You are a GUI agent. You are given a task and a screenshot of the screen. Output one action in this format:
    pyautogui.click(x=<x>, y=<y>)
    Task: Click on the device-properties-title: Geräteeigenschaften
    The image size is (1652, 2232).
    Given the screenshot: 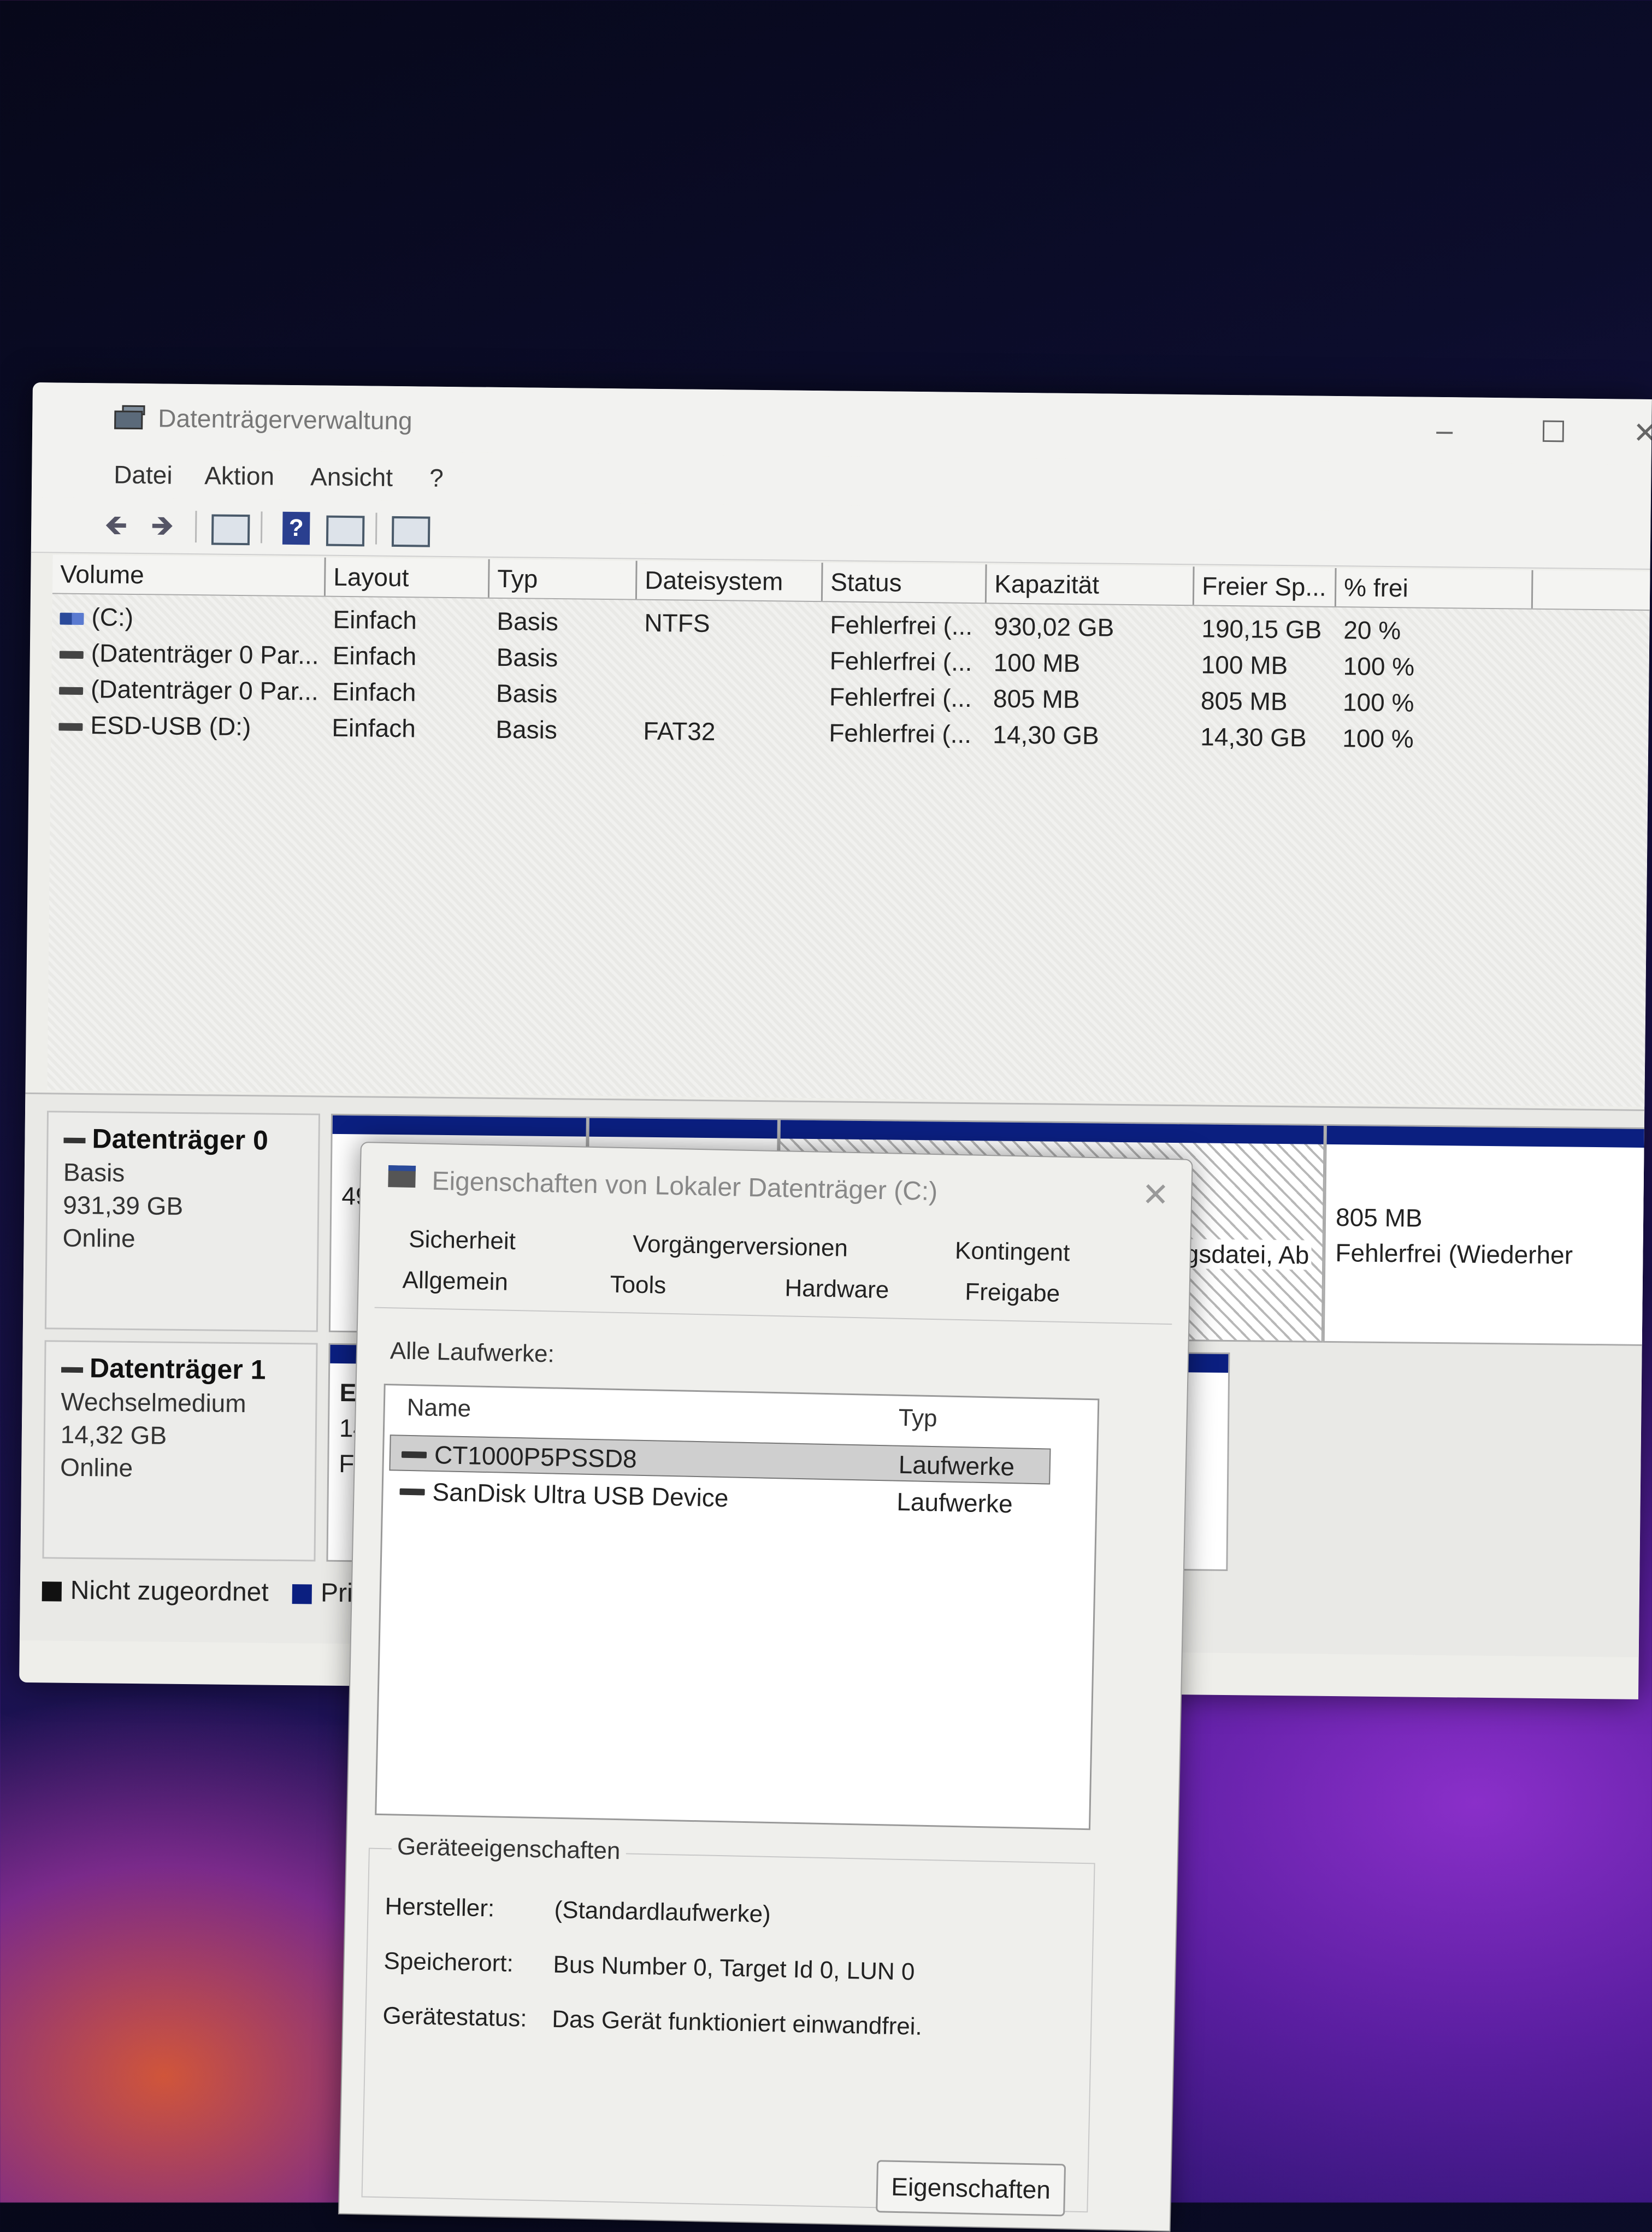 What is the action you would take?
    pyautogui.click(x=508, y=1849)
    